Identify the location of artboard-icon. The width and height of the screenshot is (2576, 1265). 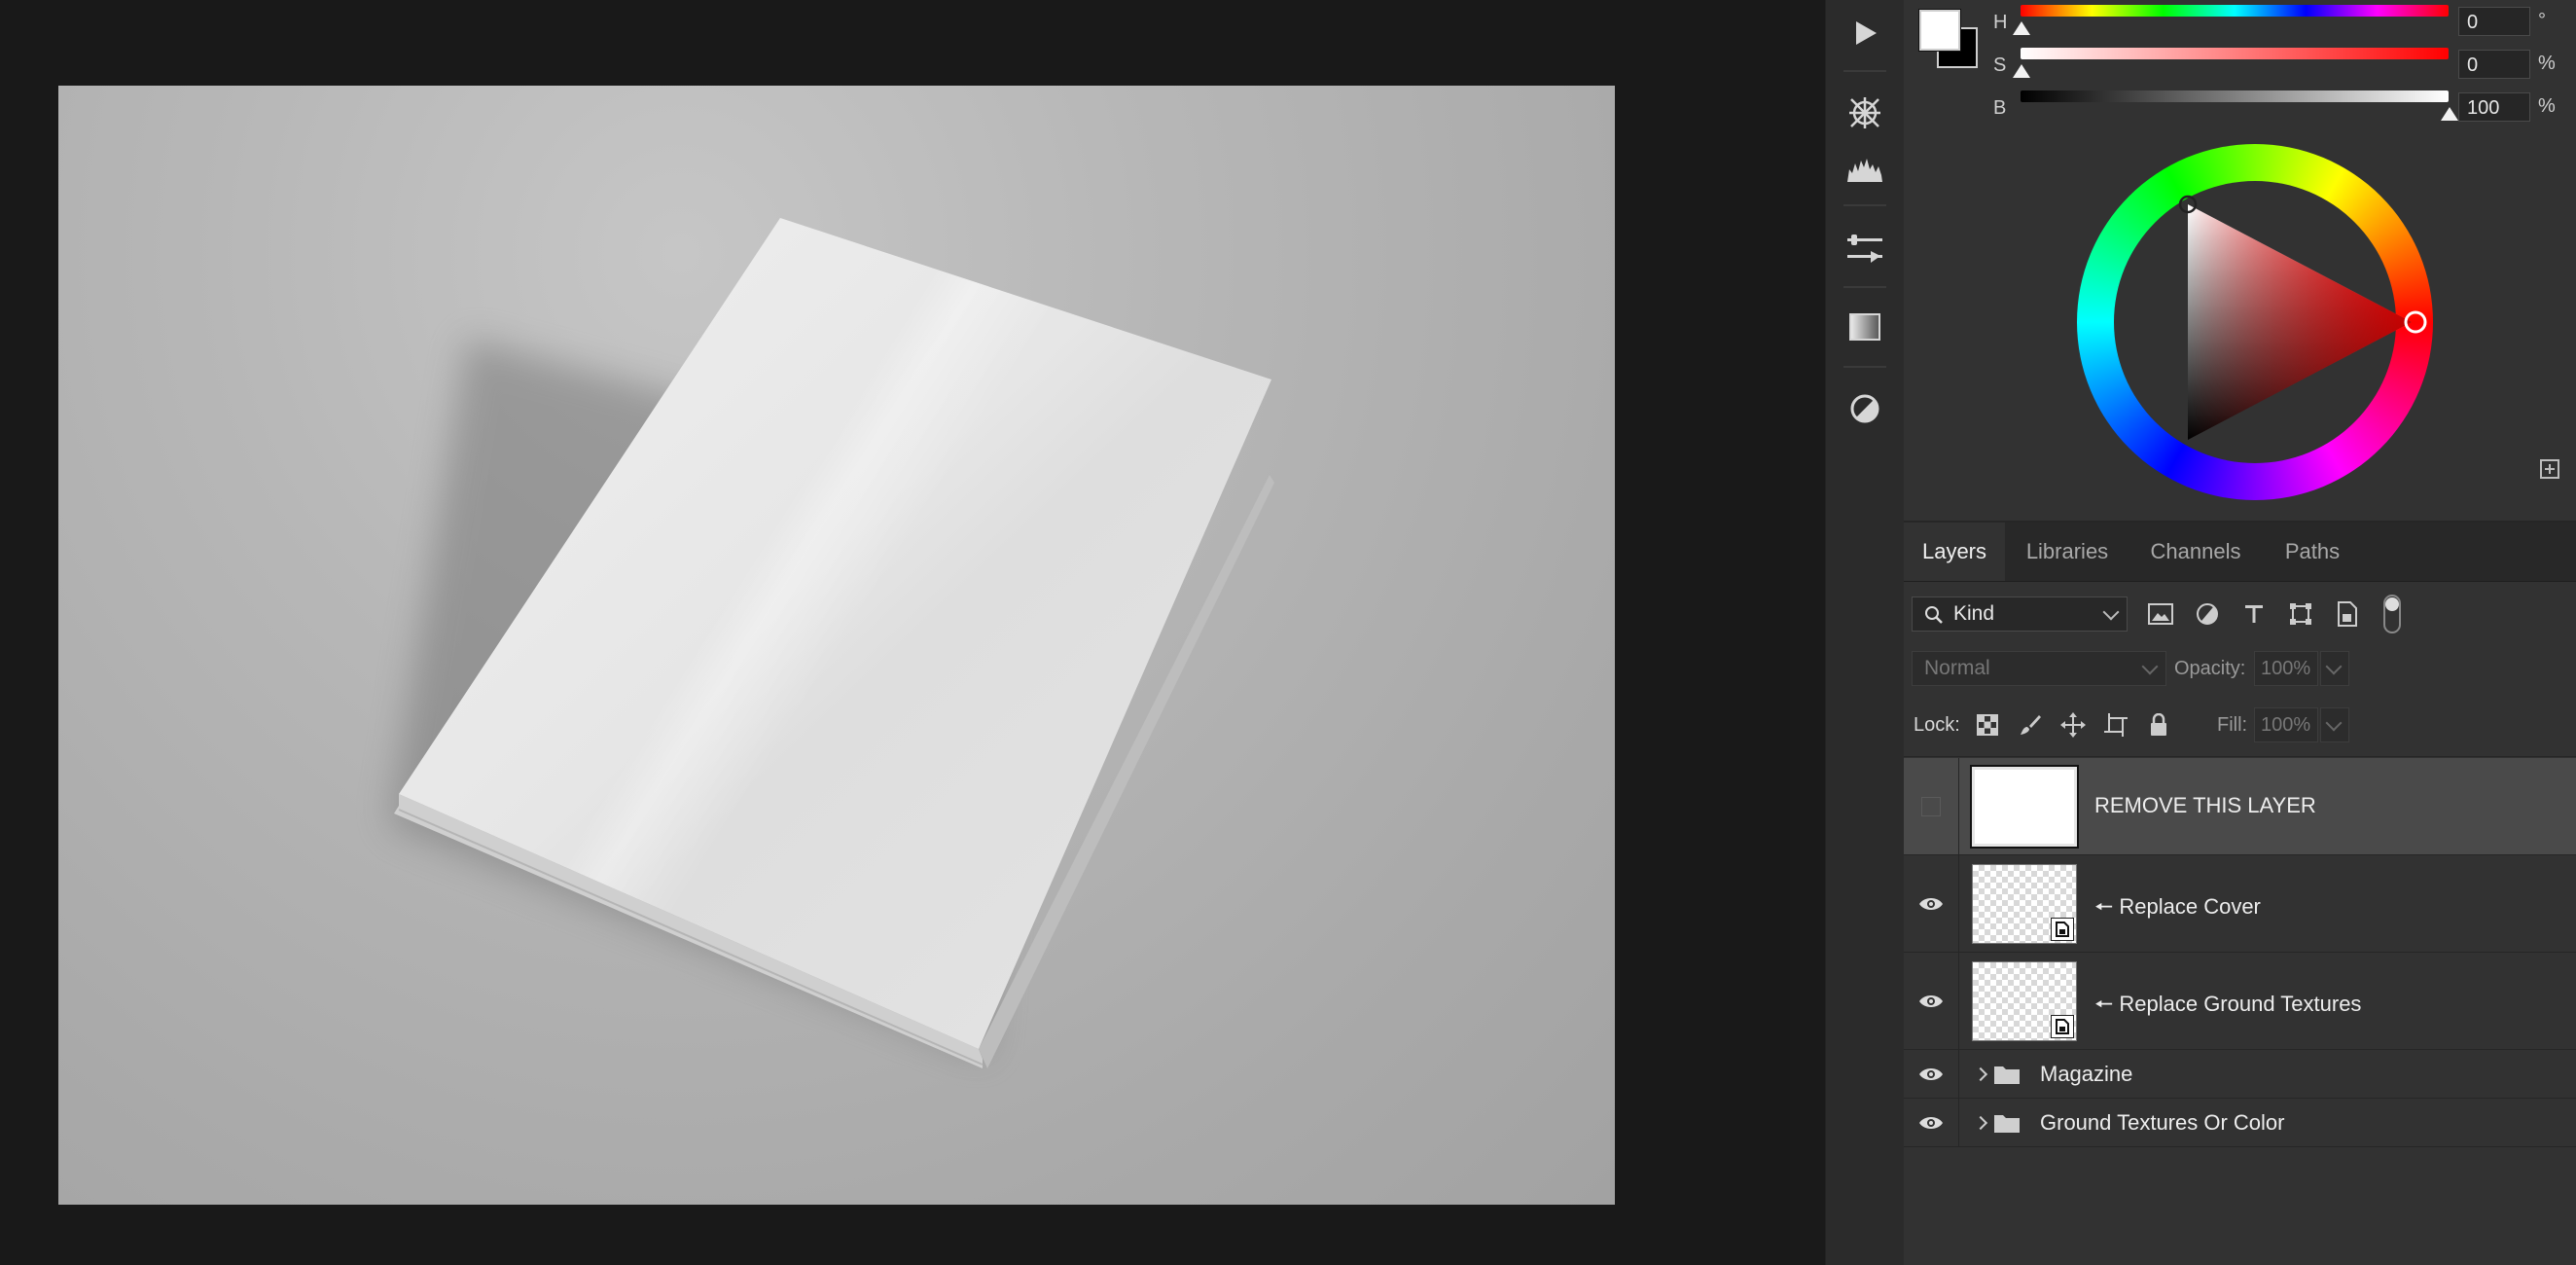
(2116, 725).